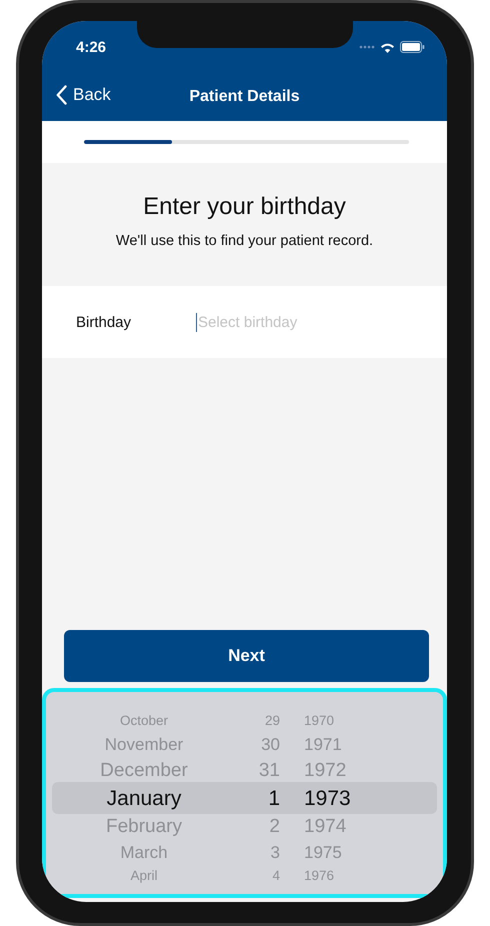 Image resolution: width=490 pixels, height=926 pixels. I want to click on picker-year: 1974, so click(330, 826).